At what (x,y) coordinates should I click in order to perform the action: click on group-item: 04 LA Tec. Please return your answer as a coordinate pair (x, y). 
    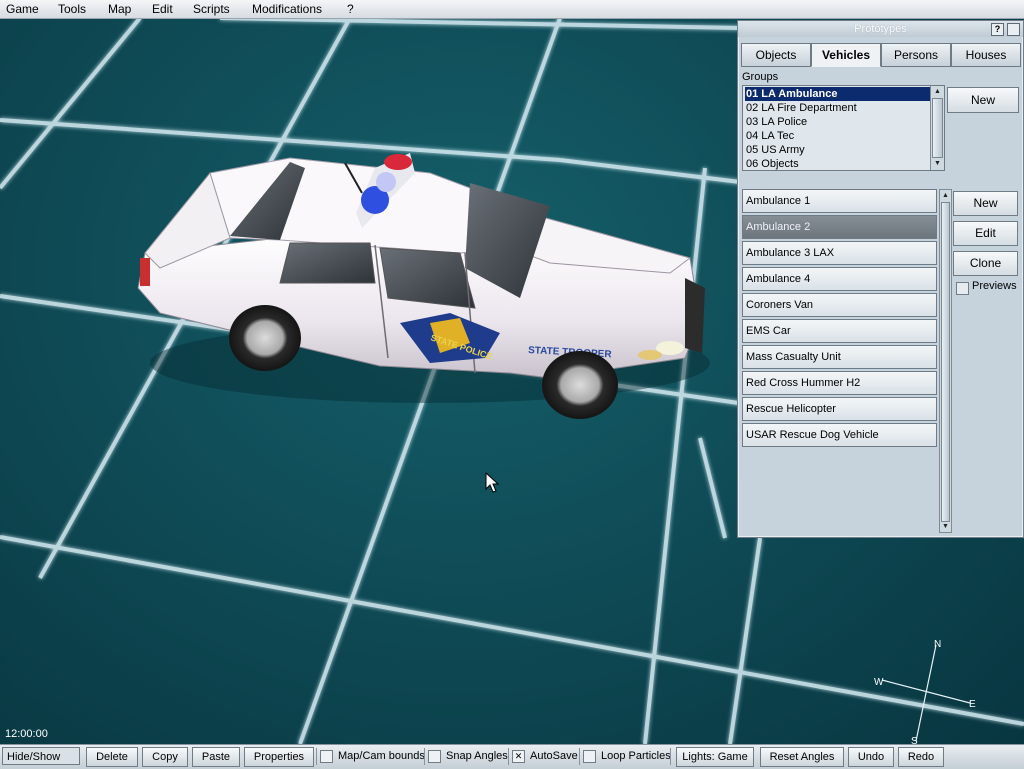
    Looking at the image, I should click on (843, 136).